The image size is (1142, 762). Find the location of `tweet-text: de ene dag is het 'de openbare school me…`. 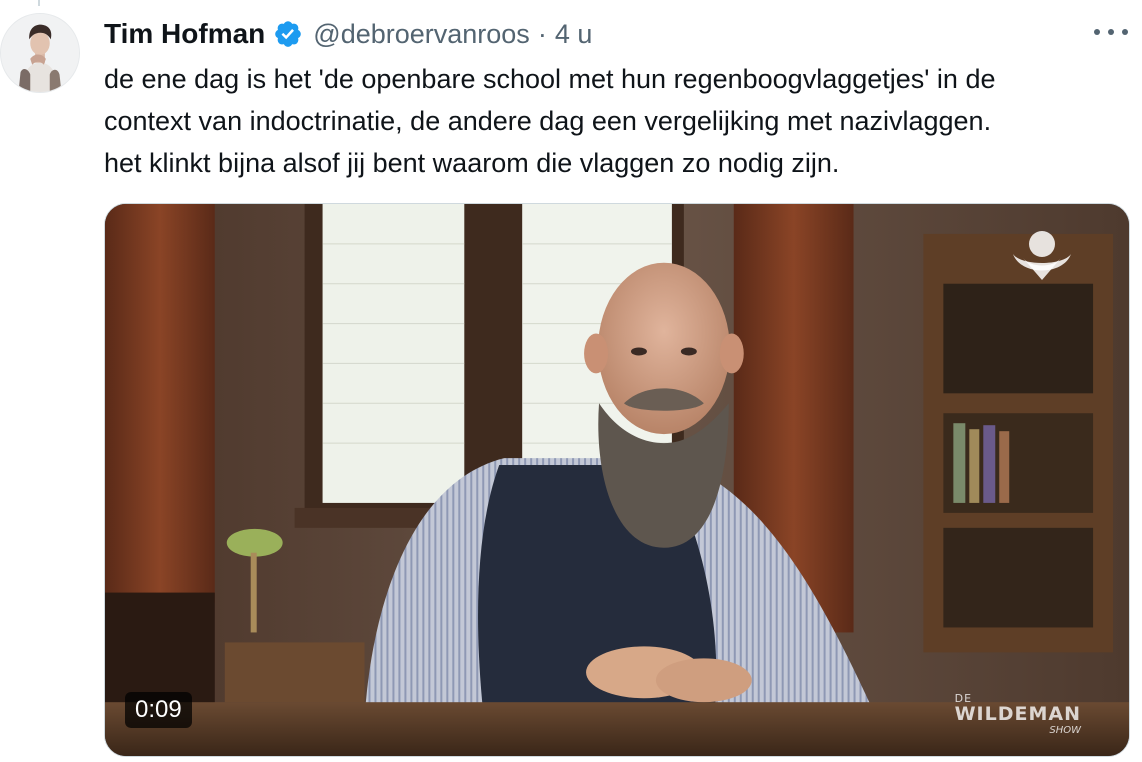

tweet-text: de ene dag is het 'de openbare school me… is located at coordinates (619, 121).